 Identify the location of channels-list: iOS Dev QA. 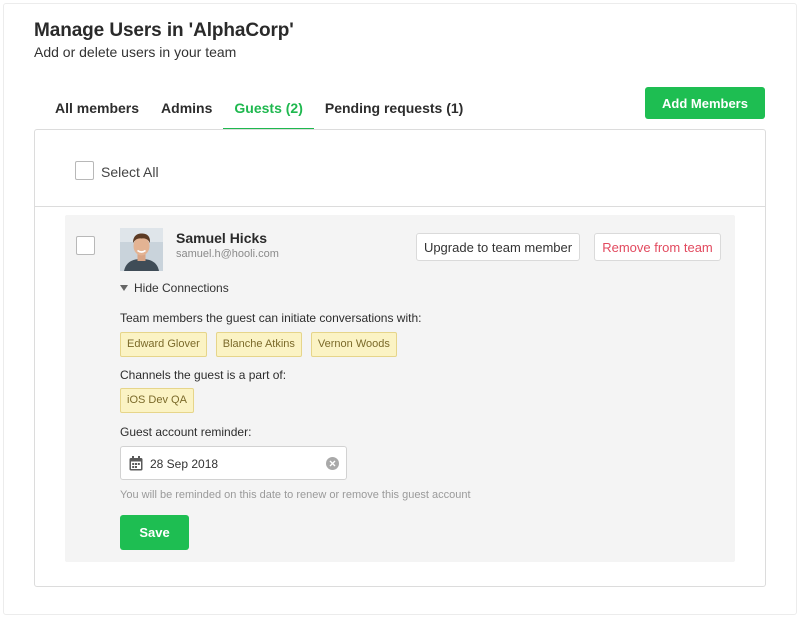
(157, 400).